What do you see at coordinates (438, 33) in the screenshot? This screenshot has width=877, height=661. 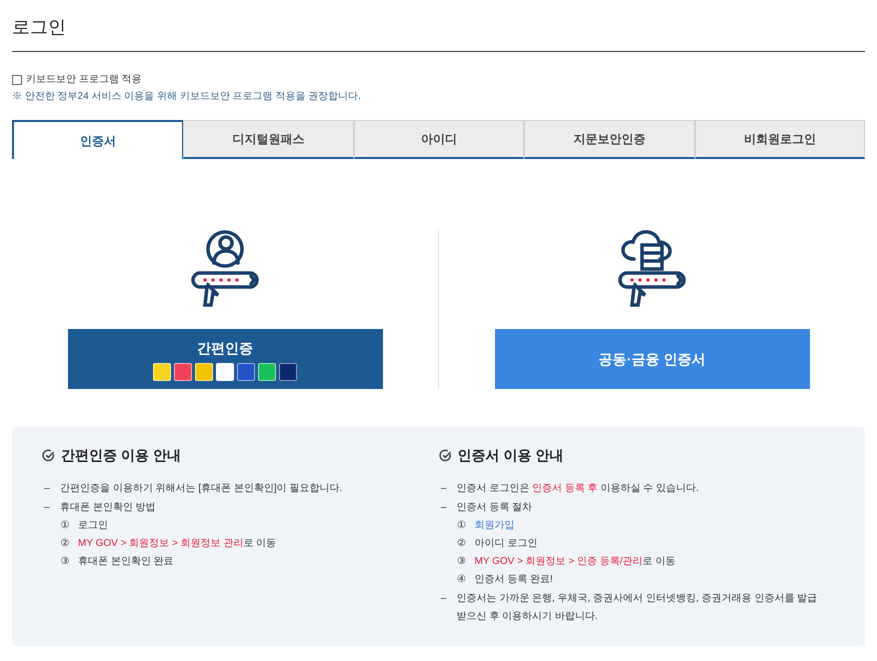 I see `page-title: 로그인` at bounding box center [438, 33].